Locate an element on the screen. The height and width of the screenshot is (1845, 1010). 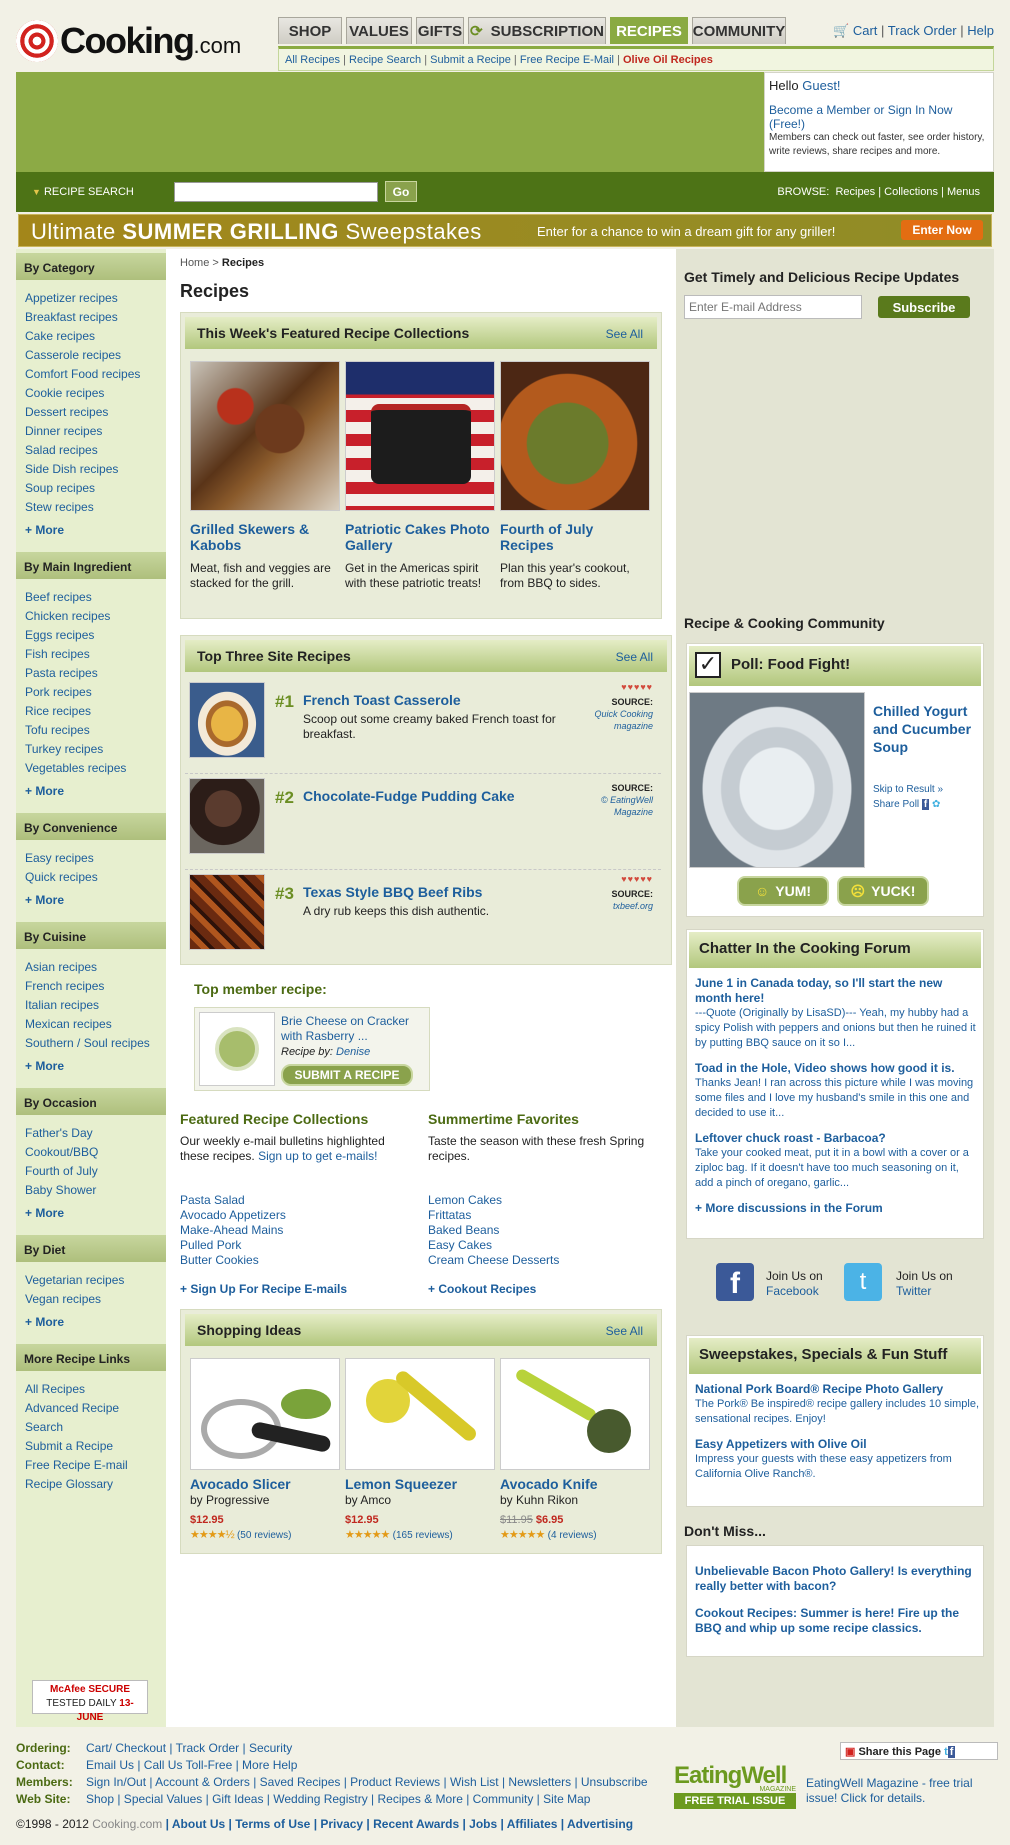
forum-topic: Leftover chuck roast - Barbacoa? is located at coordinates (837, 1138).